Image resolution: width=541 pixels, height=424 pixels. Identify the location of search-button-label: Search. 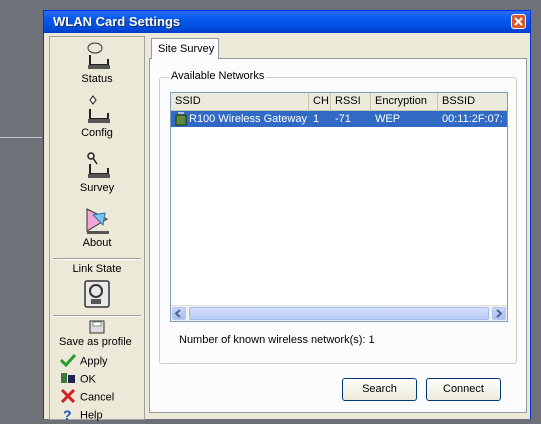
(379, 389).